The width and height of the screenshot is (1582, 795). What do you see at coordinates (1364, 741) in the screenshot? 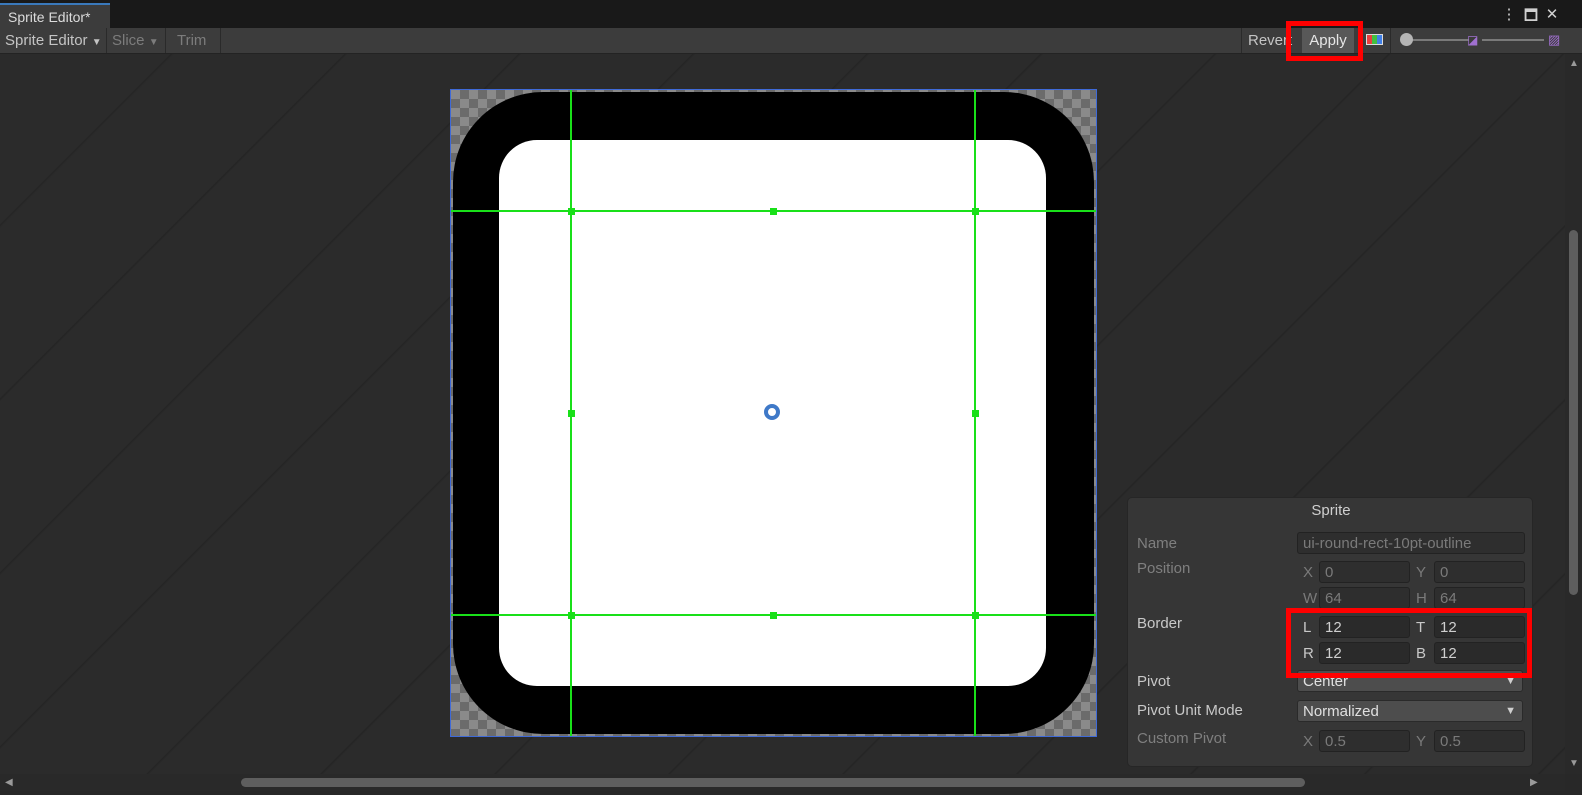
I see `custom-pivot-x-field: 0.5` at bounding box center [1364, 741].